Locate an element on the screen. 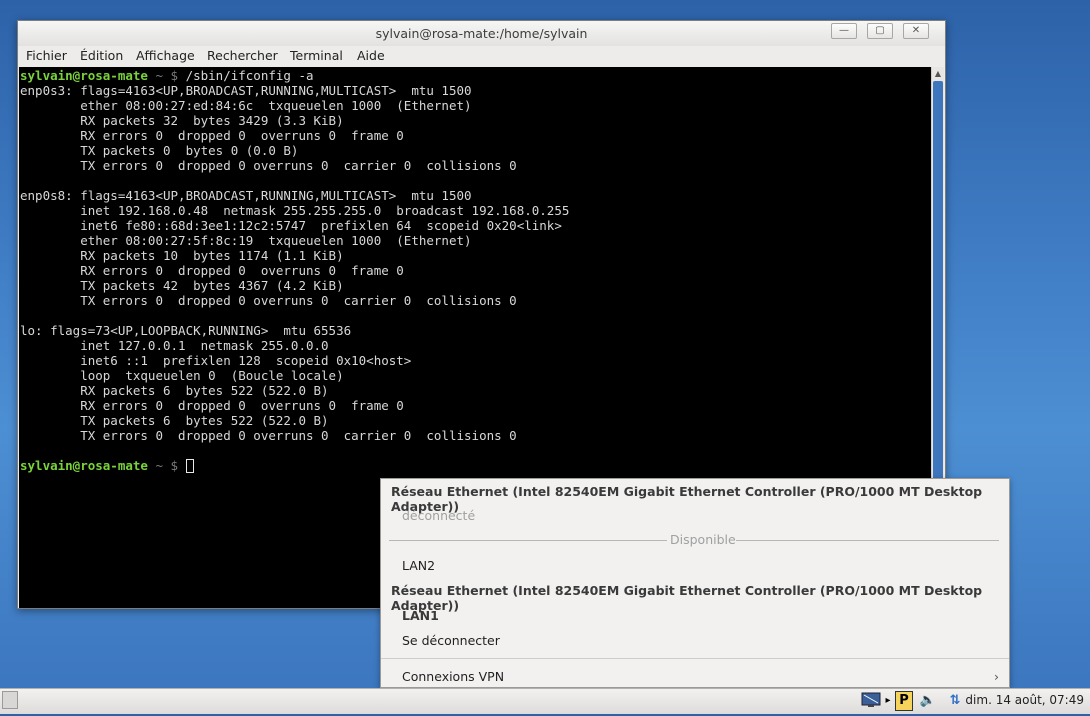 The height and width of the screenshot is (716, 1090). menu-aide: Aide is located at coordinates (371, 55).